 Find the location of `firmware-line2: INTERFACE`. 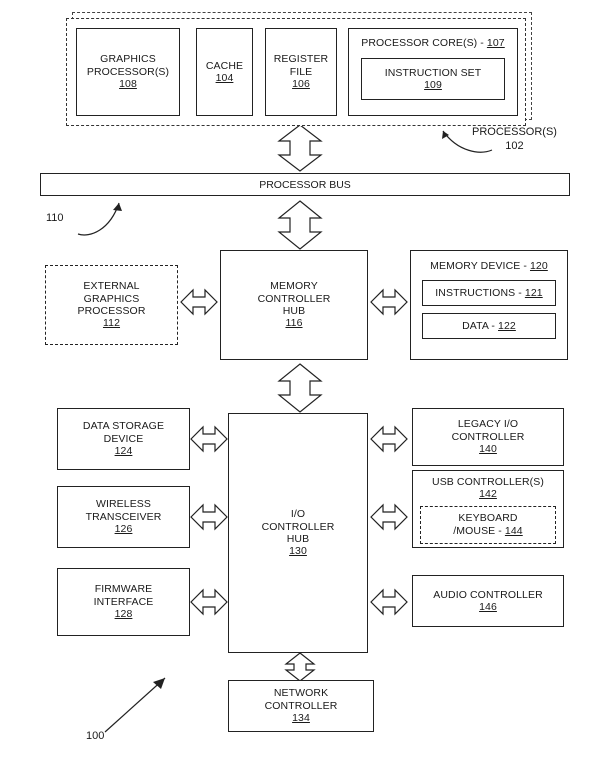

firmware-line2: INTERFACE is located at coordinates (123, 601).